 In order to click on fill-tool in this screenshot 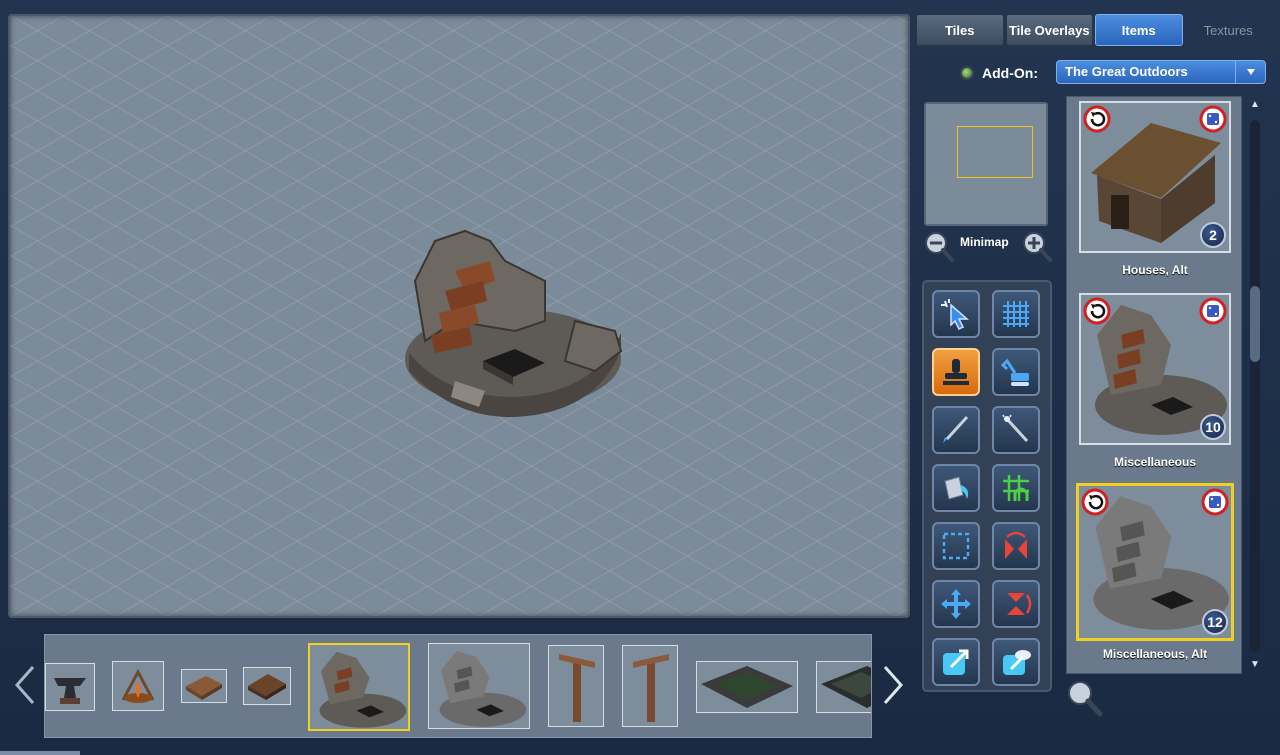, I will do `click(956, 488)`.